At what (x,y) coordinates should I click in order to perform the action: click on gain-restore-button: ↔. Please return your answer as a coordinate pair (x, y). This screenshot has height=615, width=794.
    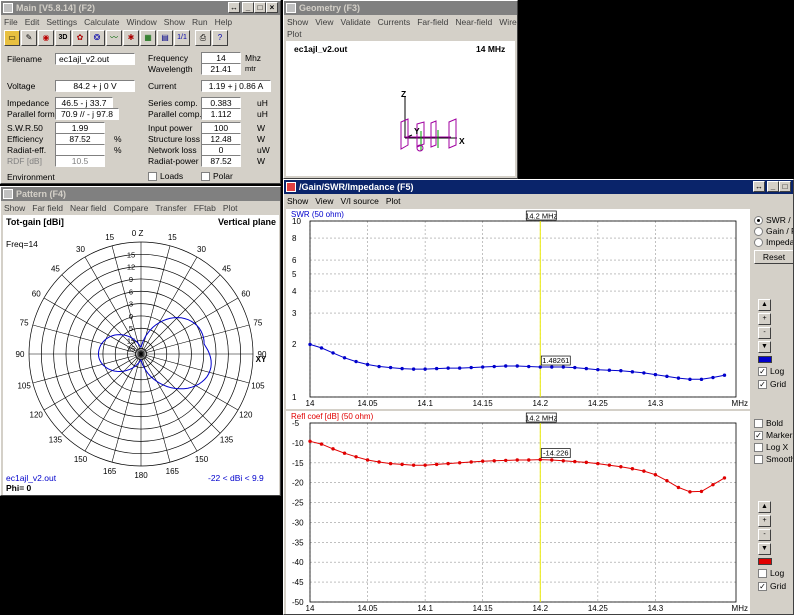
    Looking at the image, I should click on (759, 186).